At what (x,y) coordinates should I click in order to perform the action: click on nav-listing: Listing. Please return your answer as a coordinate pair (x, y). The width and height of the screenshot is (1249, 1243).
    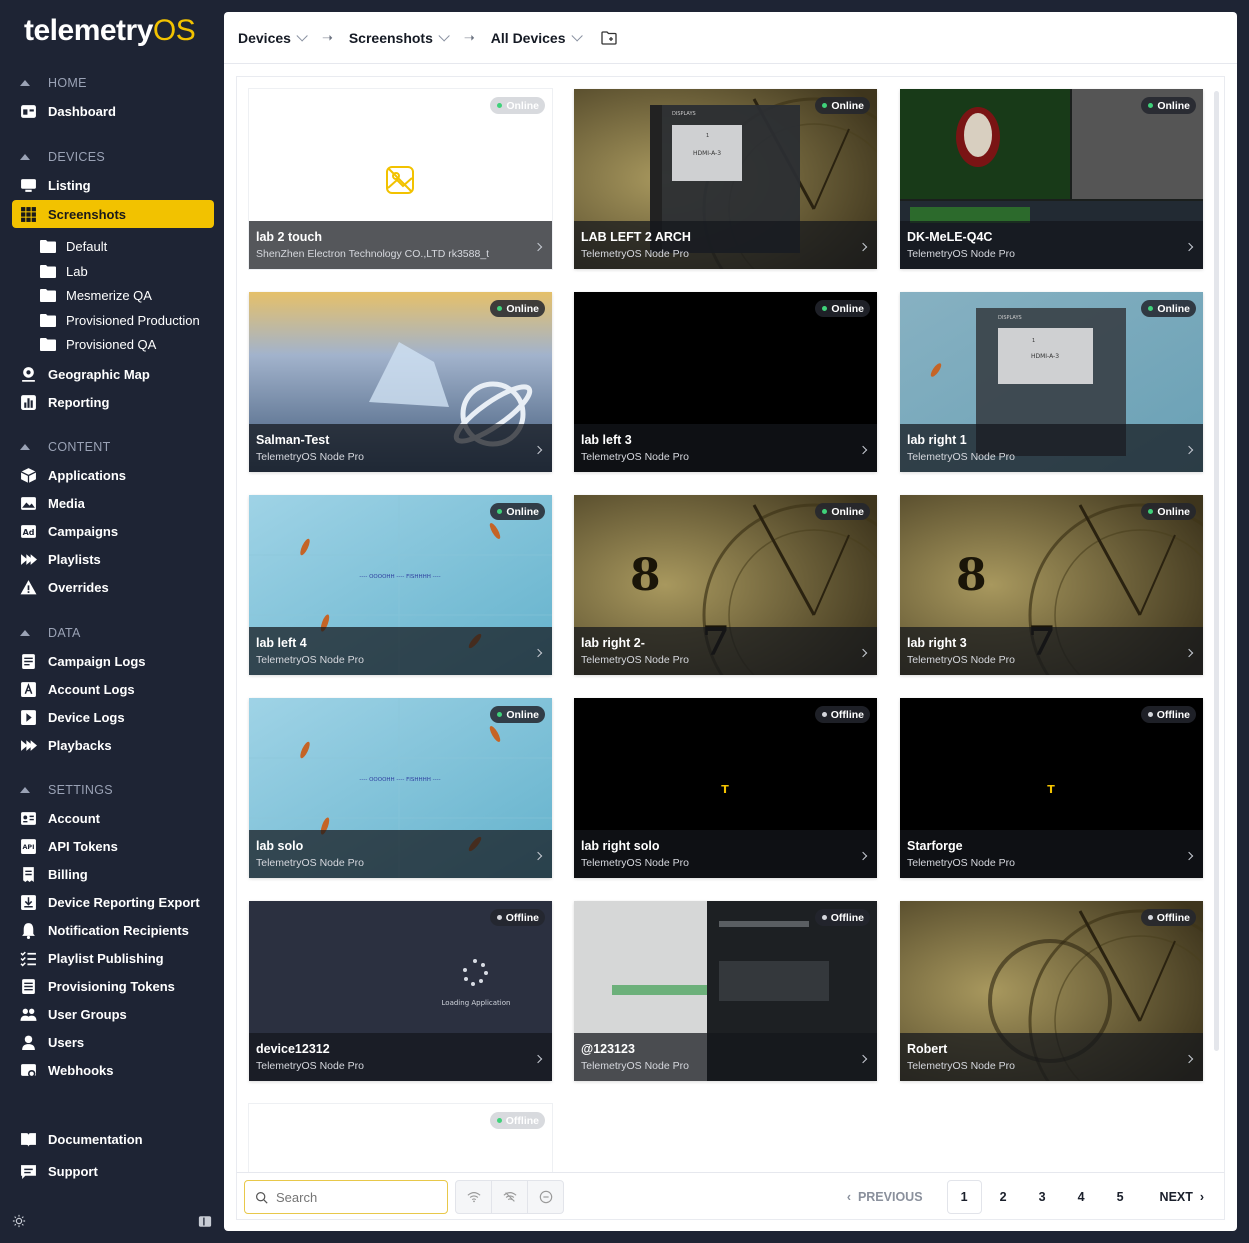
    Looking at the image, I should click on (113, 185).